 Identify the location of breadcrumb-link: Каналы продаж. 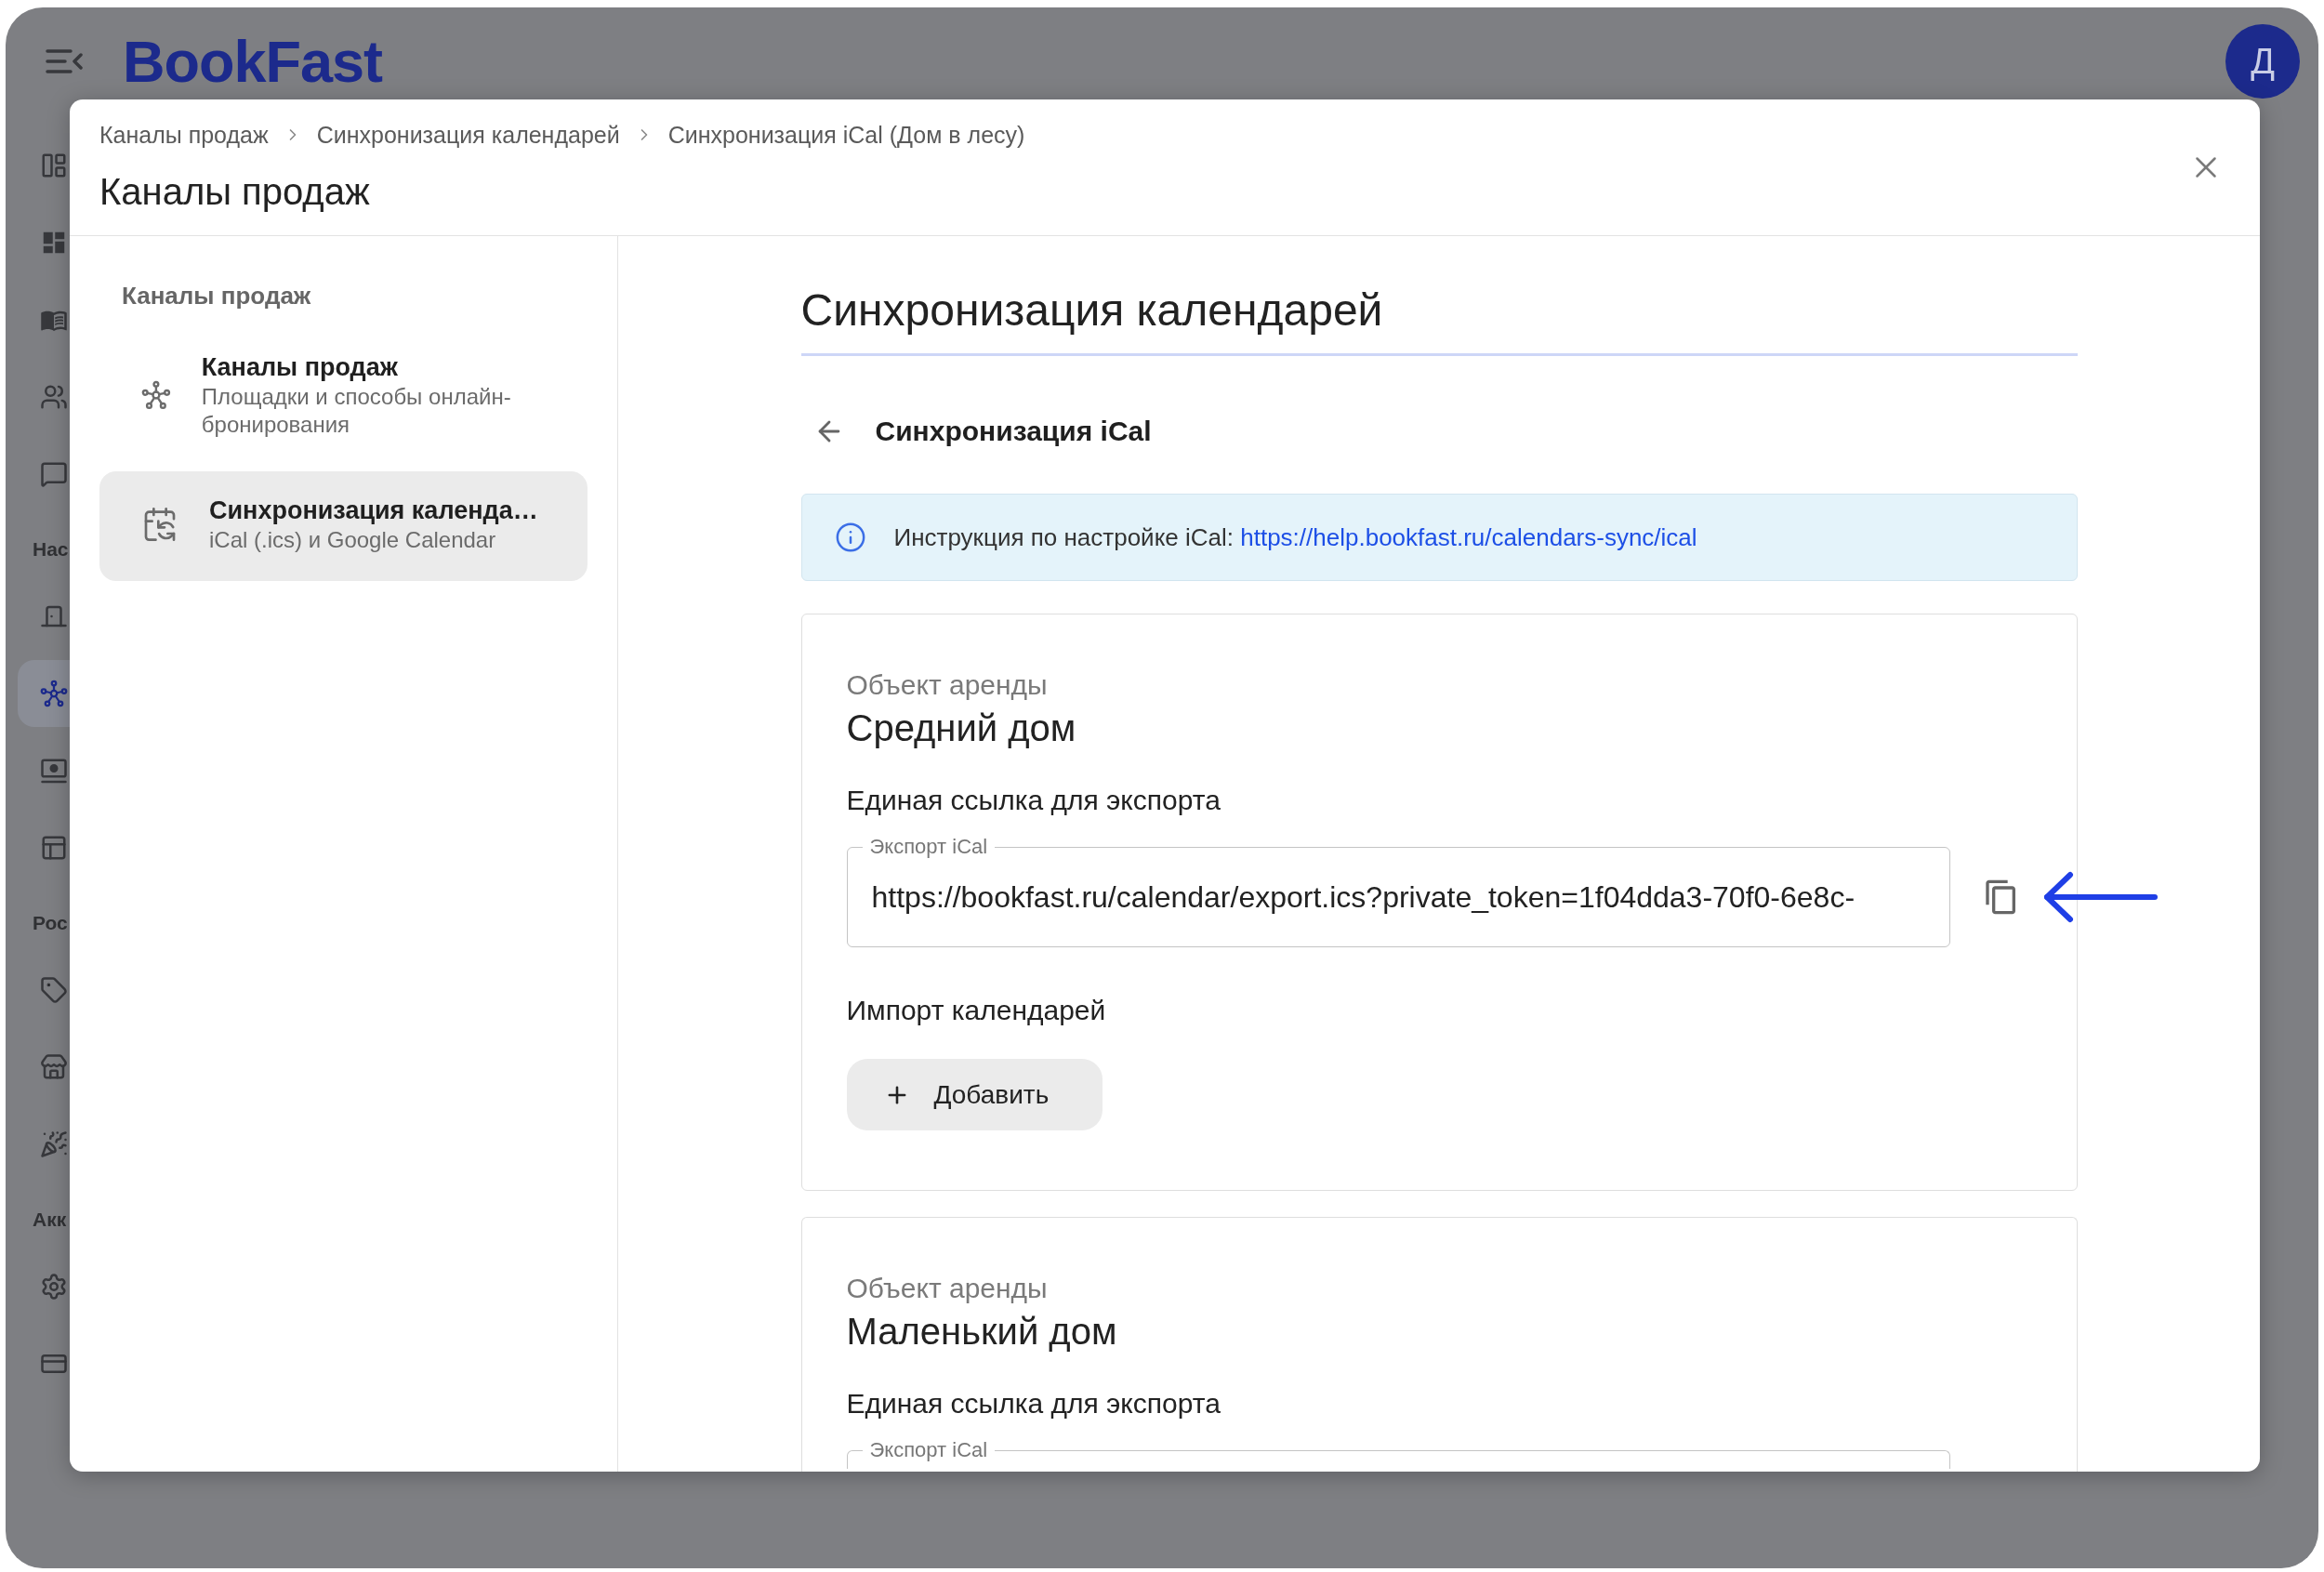
(184, 135).